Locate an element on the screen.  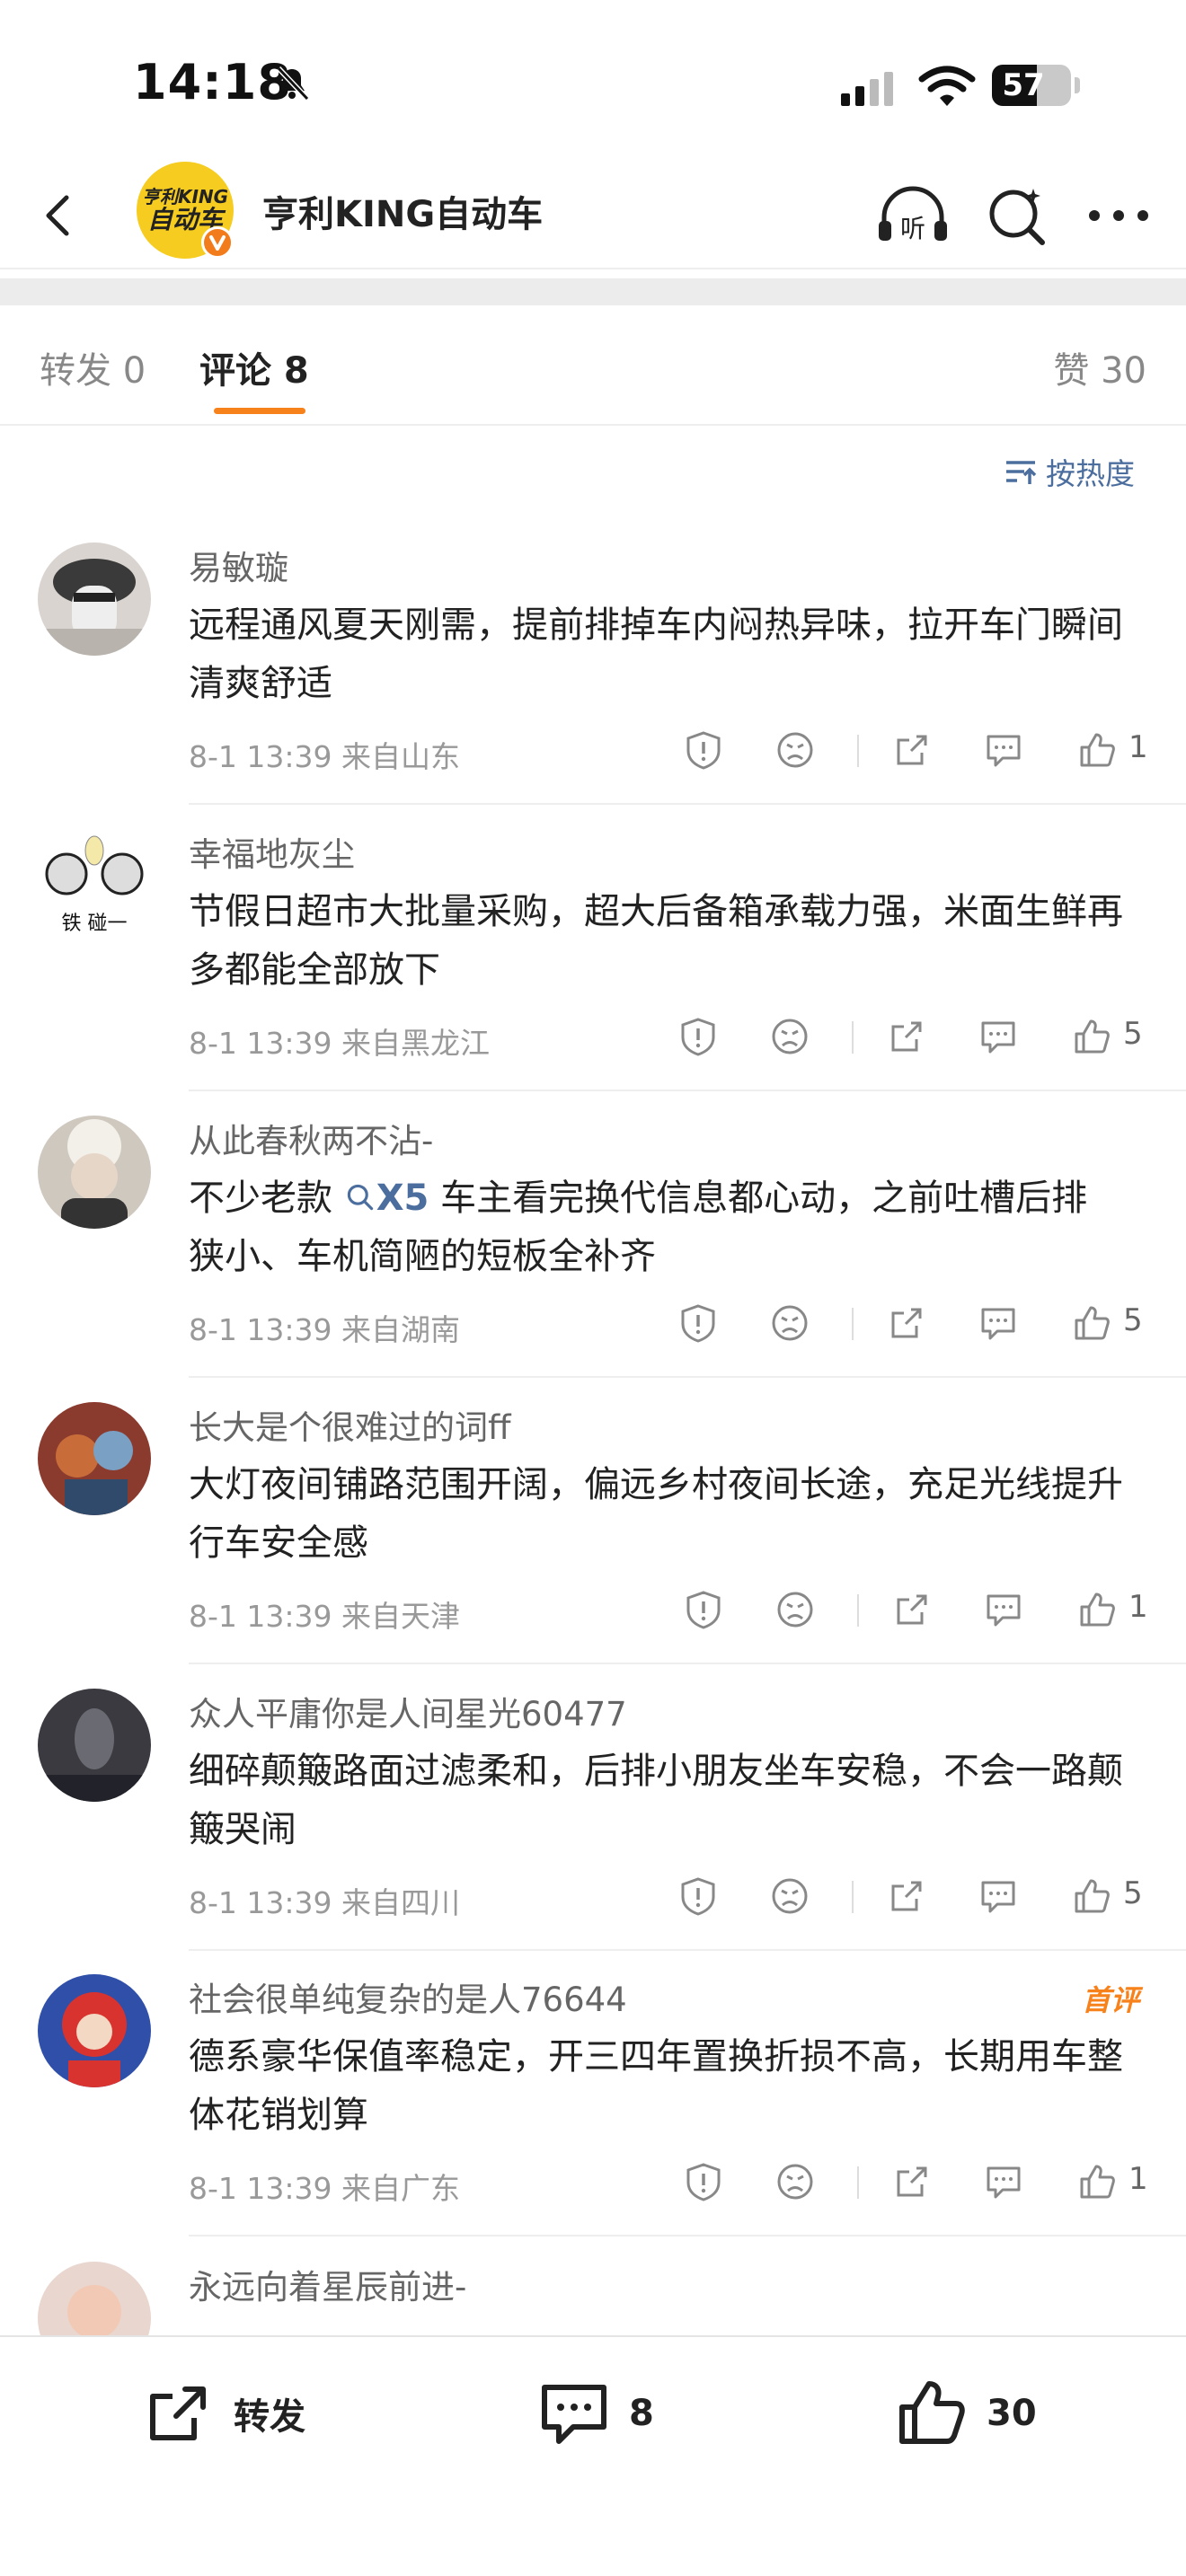
search-icon is located at coordinates (1017, 215).